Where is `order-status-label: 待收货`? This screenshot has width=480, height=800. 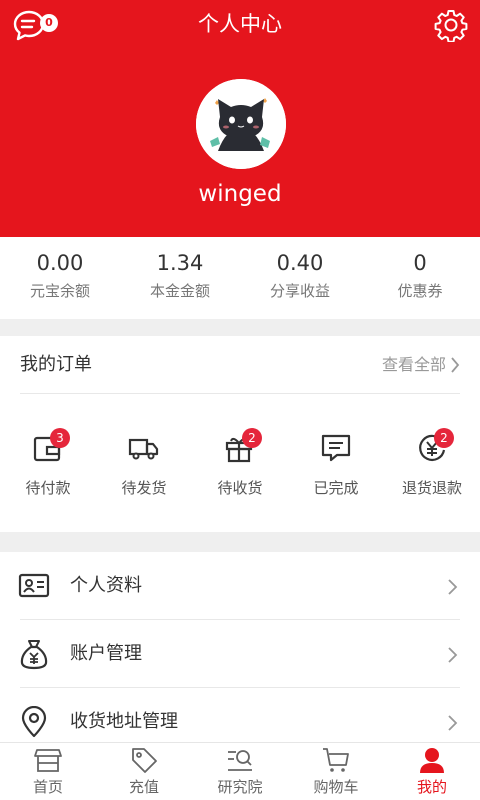 order-status-label: 待收货 is located at coordinates (240, 488).